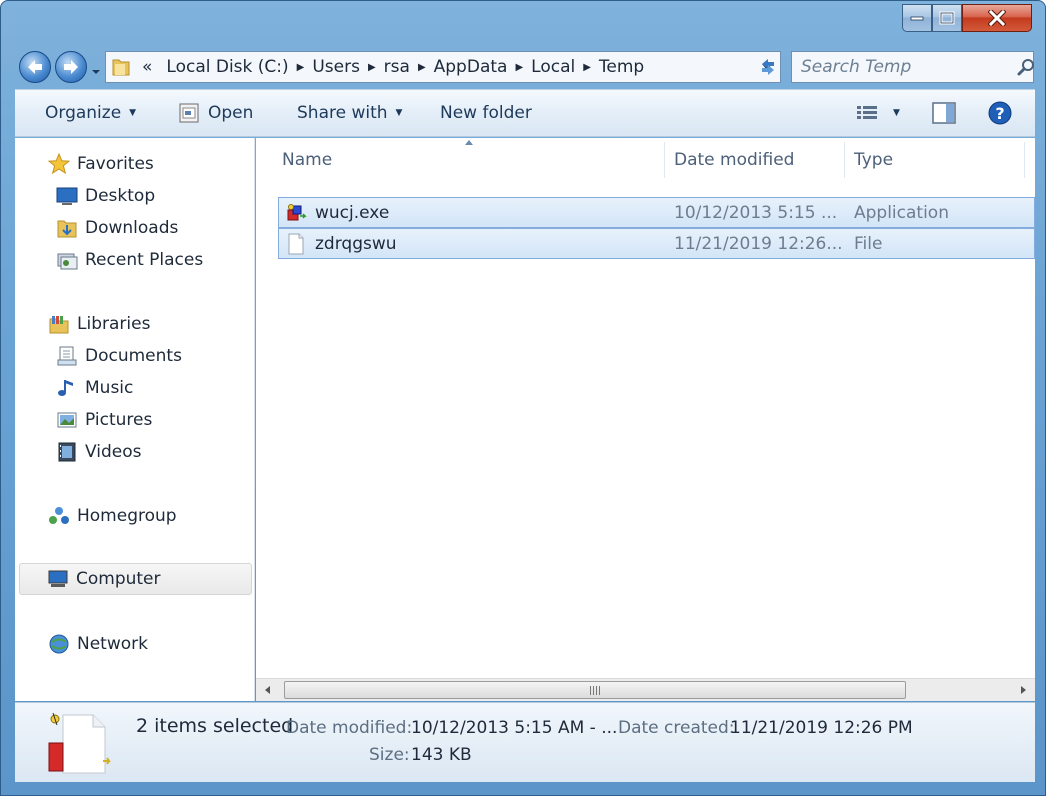 This screenshot has width=1046, height=796. I want to click on breadcrumb-item: Users ▶, so click(339, 67).